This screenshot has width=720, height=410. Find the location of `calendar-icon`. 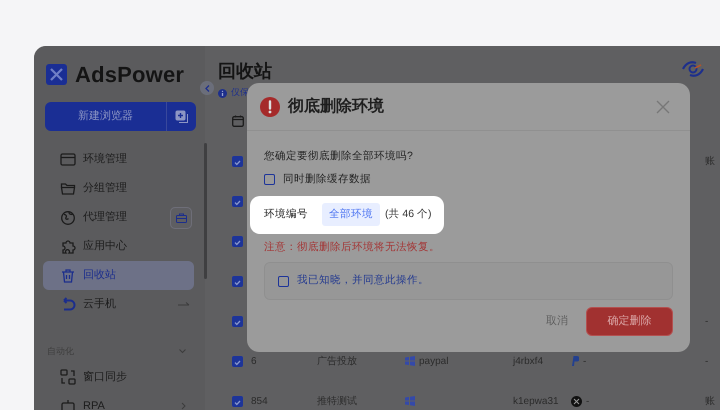

calendar-icon is located at coordinates (238, 120).